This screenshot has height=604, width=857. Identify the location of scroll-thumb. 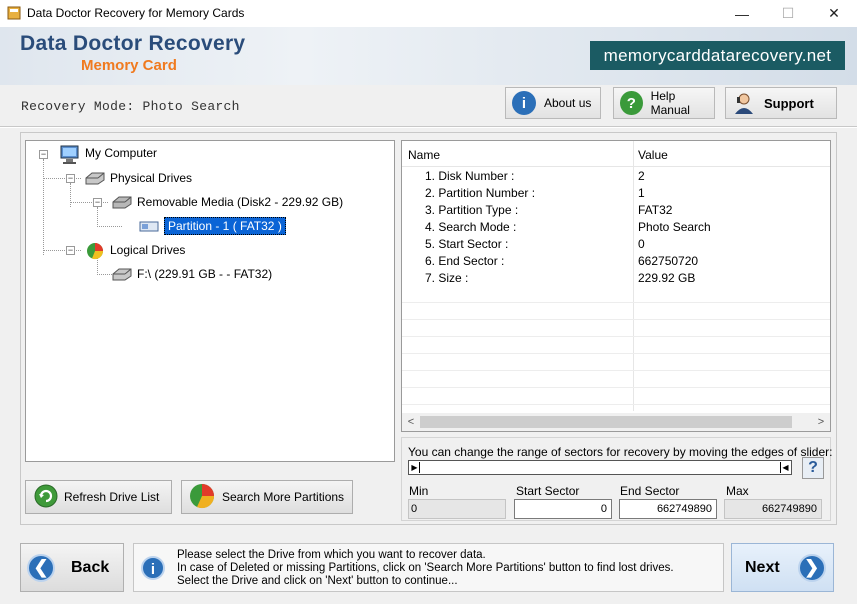
(606, 422).